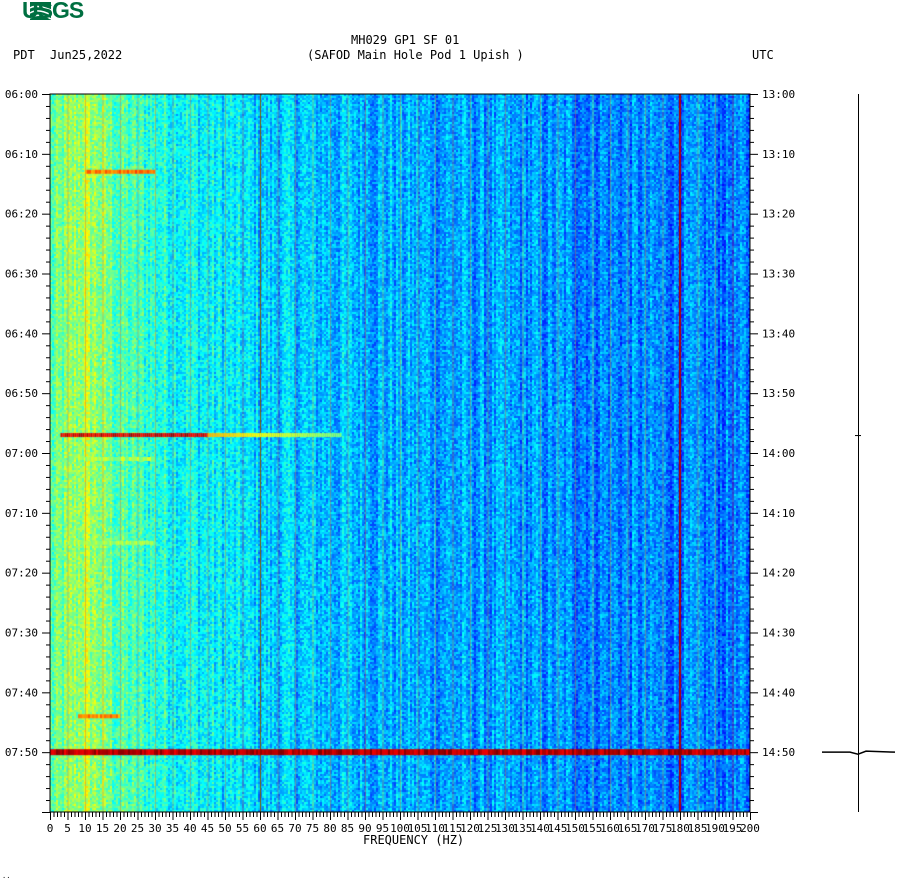  I want to click on x-tick-label: 30, so click(154, 828).